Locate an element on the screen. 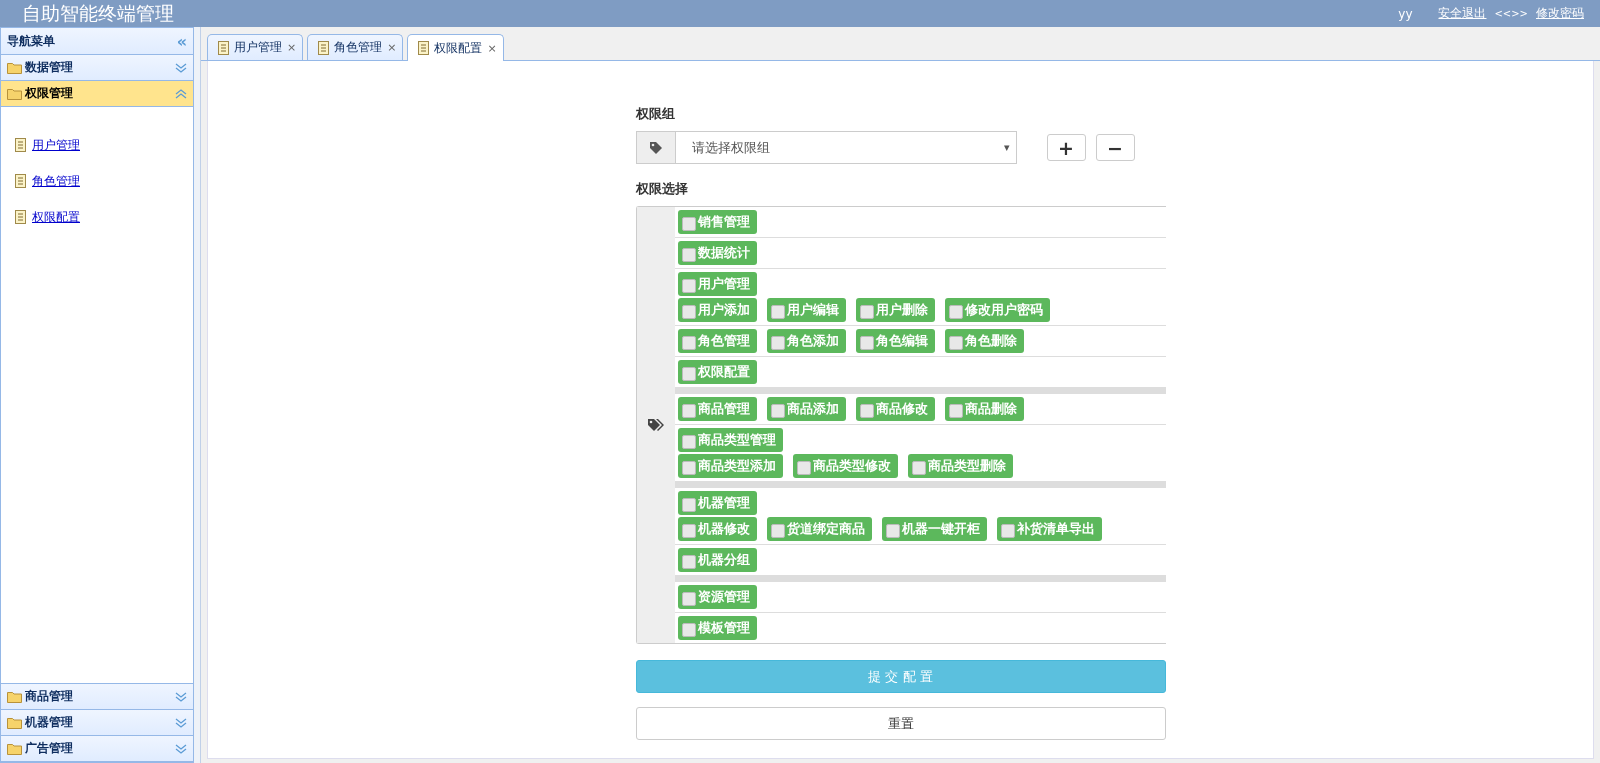  tab: 用户管理 × is located at coordinates (255, 47).